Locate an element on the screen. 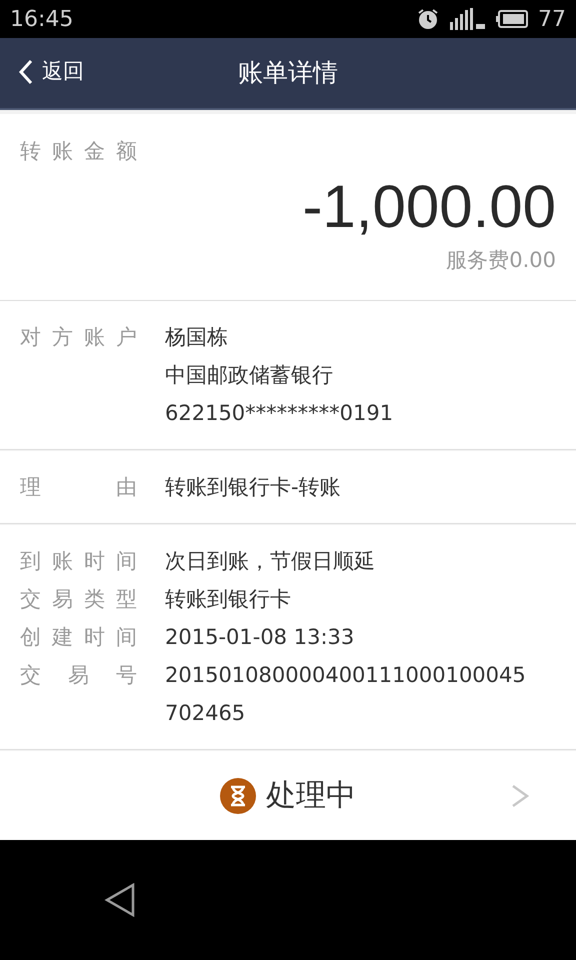 The width and height of the screenshot is (576, 960). field-label: 理由 is located at coordinates (78, 487).